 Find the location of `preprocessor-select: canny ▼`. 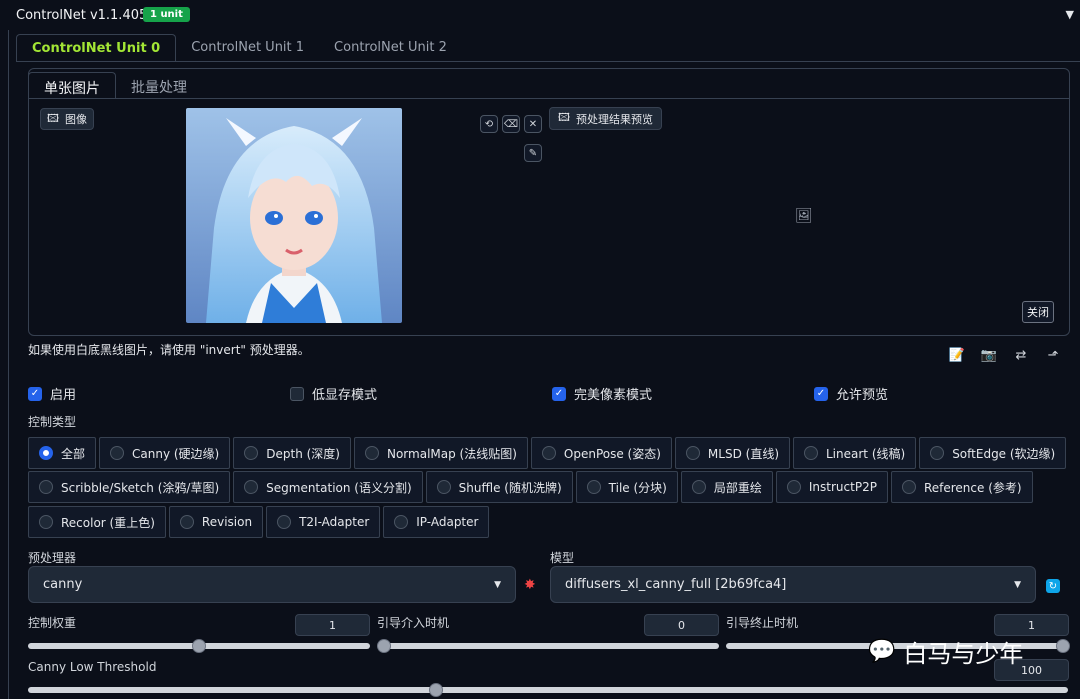

preprocessor-select: canny ▼ is located at coordinates (272, 584).